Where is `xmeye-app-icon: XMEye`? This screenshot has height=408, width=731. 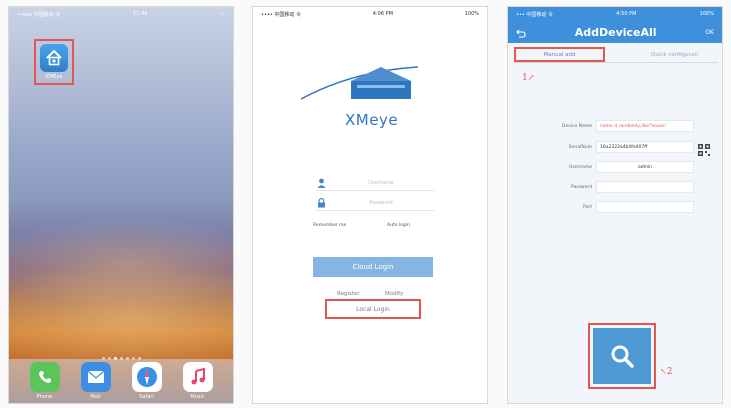
xmeye-app-icon: XMEye is located at coordinates (54, 62).